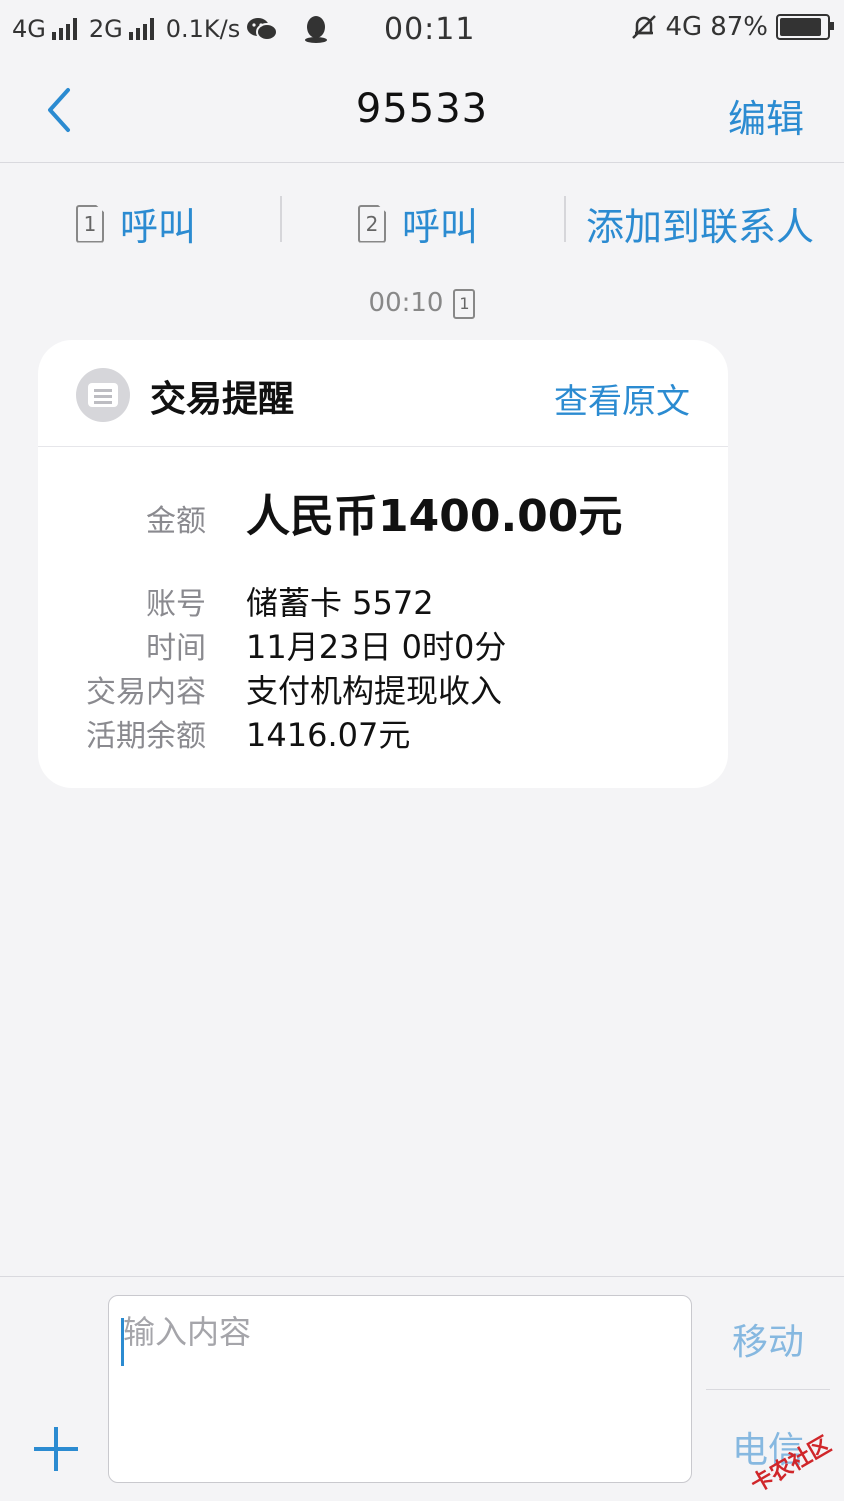  I want to click on compose-bar: 移动 电信 卡农社区, so click(422, 1388).